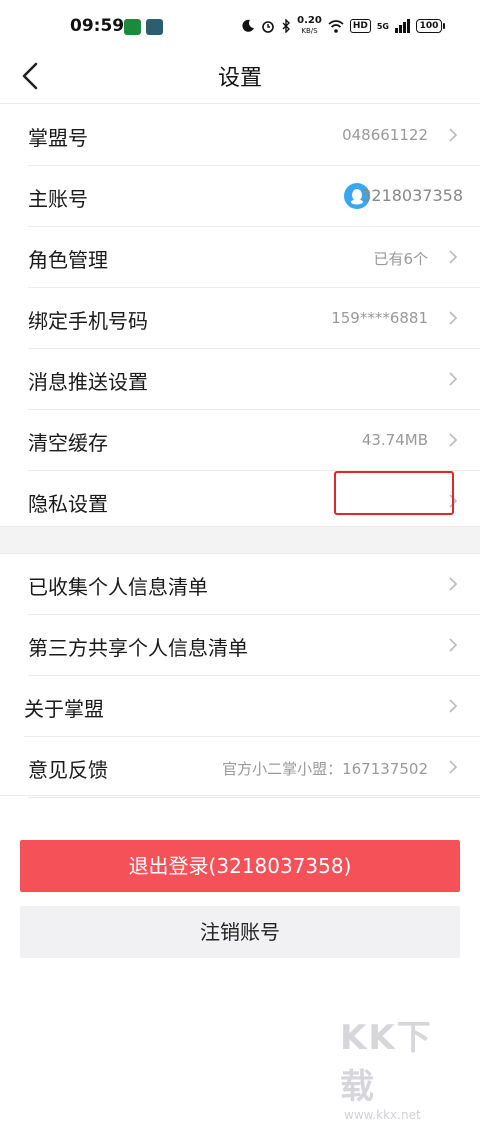 This screenshot has width=480, height=1122. I want to click on row-label: 绑定手机号码, so click(88, 321).